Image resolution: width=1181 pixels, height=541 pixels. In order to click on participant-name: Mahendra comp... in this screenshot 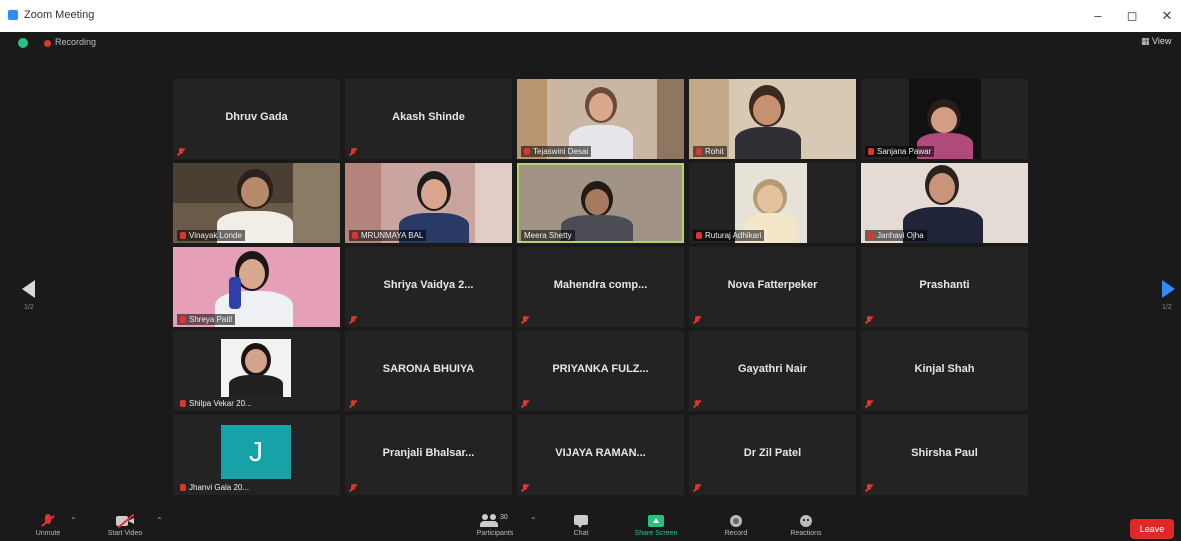, I will do `click(600, 285)`.